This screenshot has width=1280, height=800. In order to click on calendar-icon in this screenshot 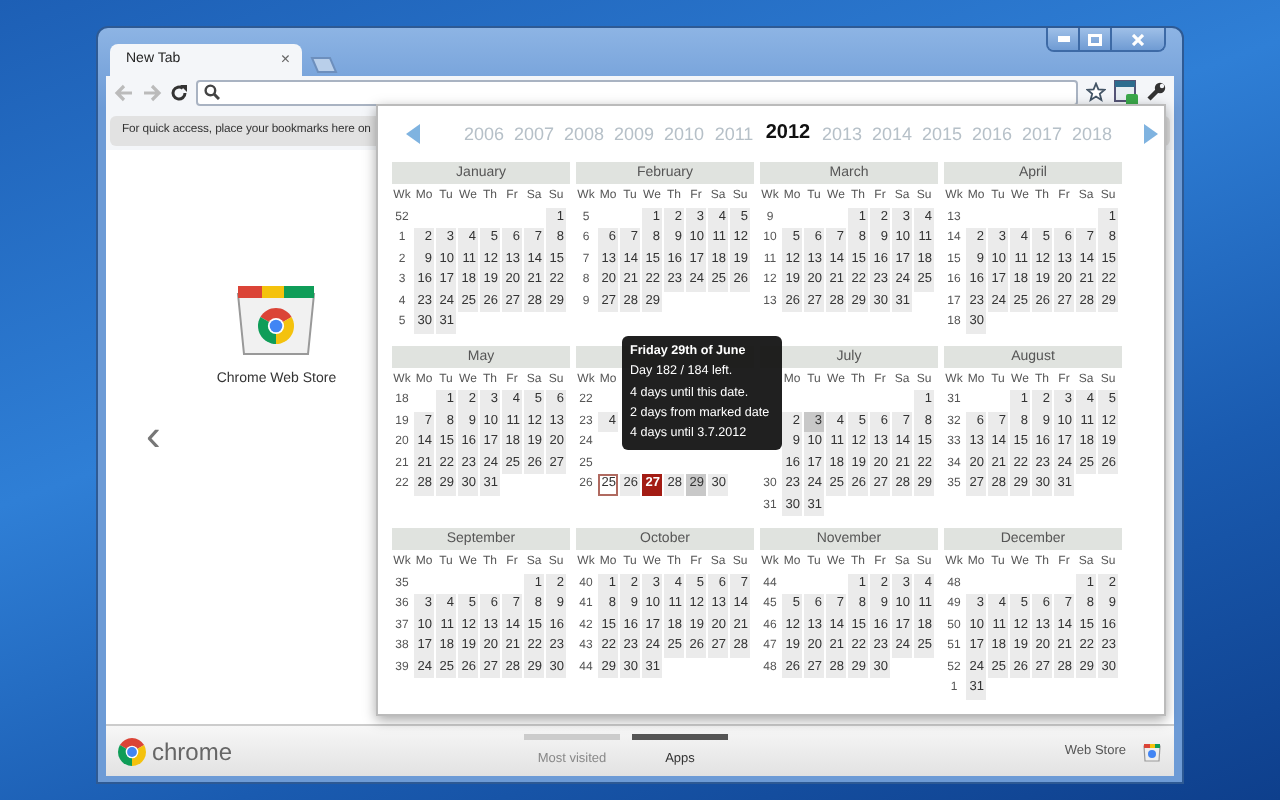, I will do `click(1126, 92)`.